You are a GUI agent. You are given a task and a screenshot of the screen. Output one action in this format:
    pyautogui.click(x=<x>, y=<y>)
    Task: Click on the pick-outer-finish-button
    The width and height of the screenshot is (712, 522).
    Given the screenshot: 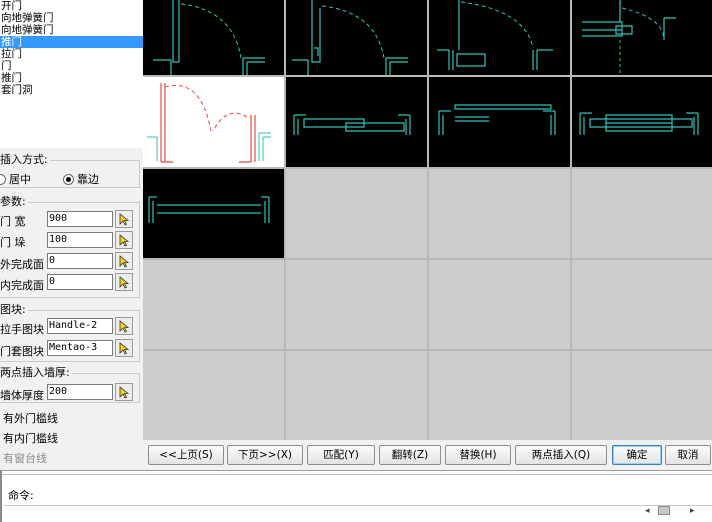 What is the action you would take?
    pyautogui.click(x=124, y=261)
    